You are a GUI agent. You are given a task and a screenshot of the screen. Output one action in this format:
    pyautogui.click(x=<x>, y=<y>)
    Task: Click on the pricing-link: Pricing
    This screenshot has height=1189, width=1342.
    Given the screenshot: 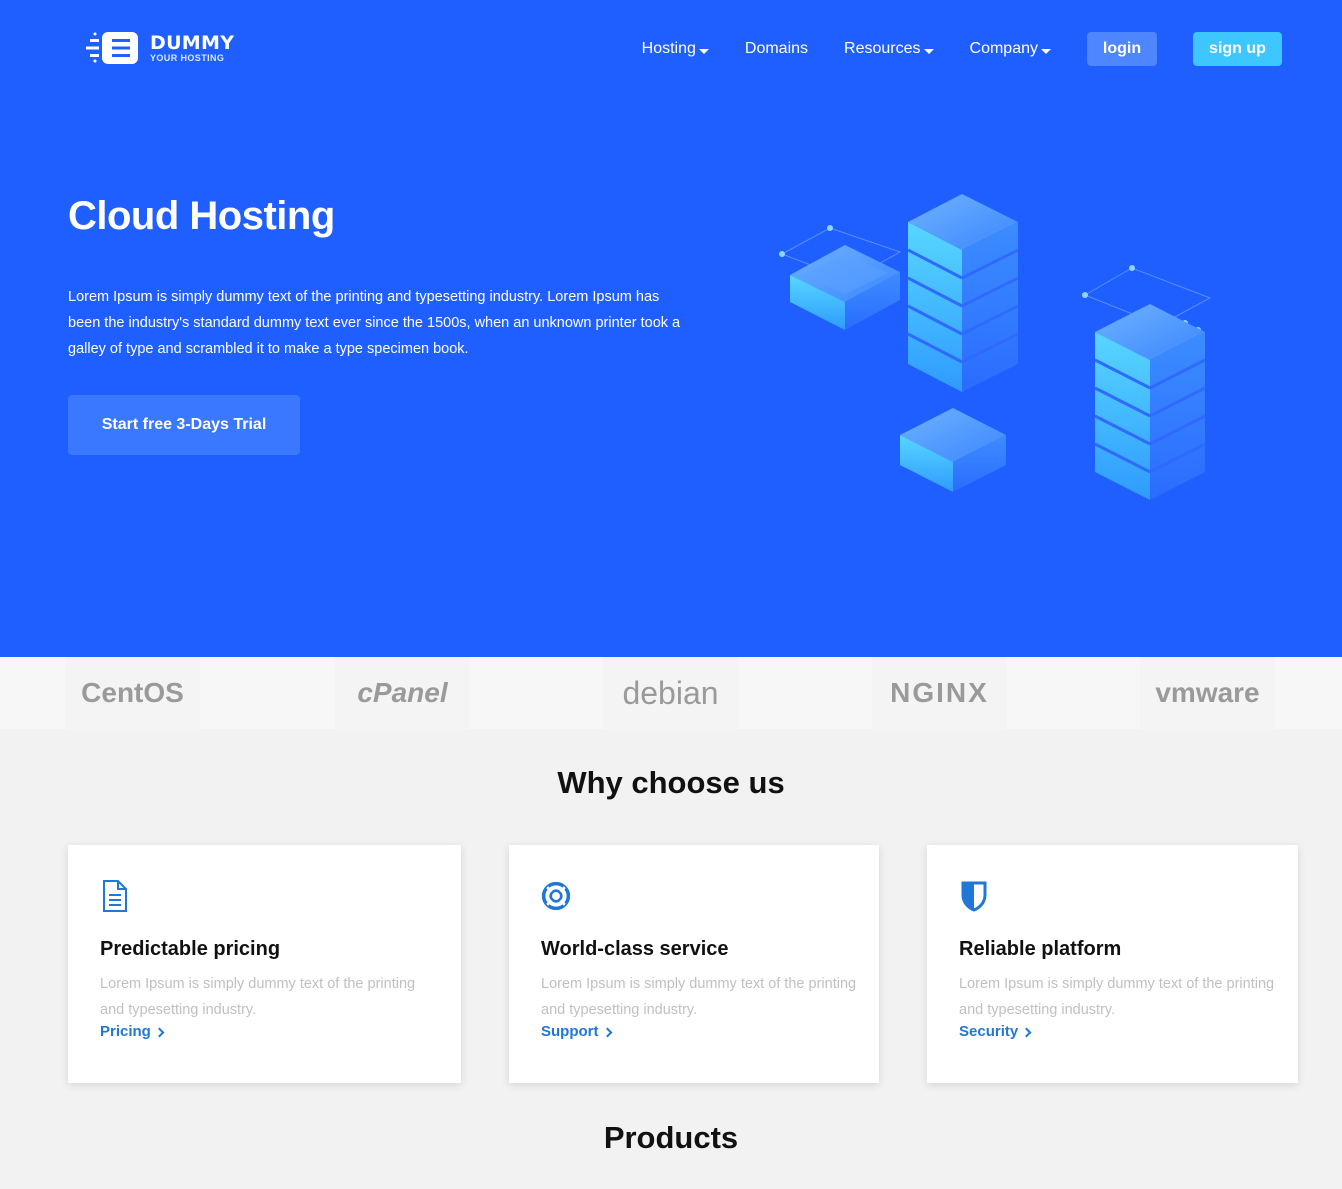 What is the action you would take?
    pyautogui.click(x=264, y=1031)
    